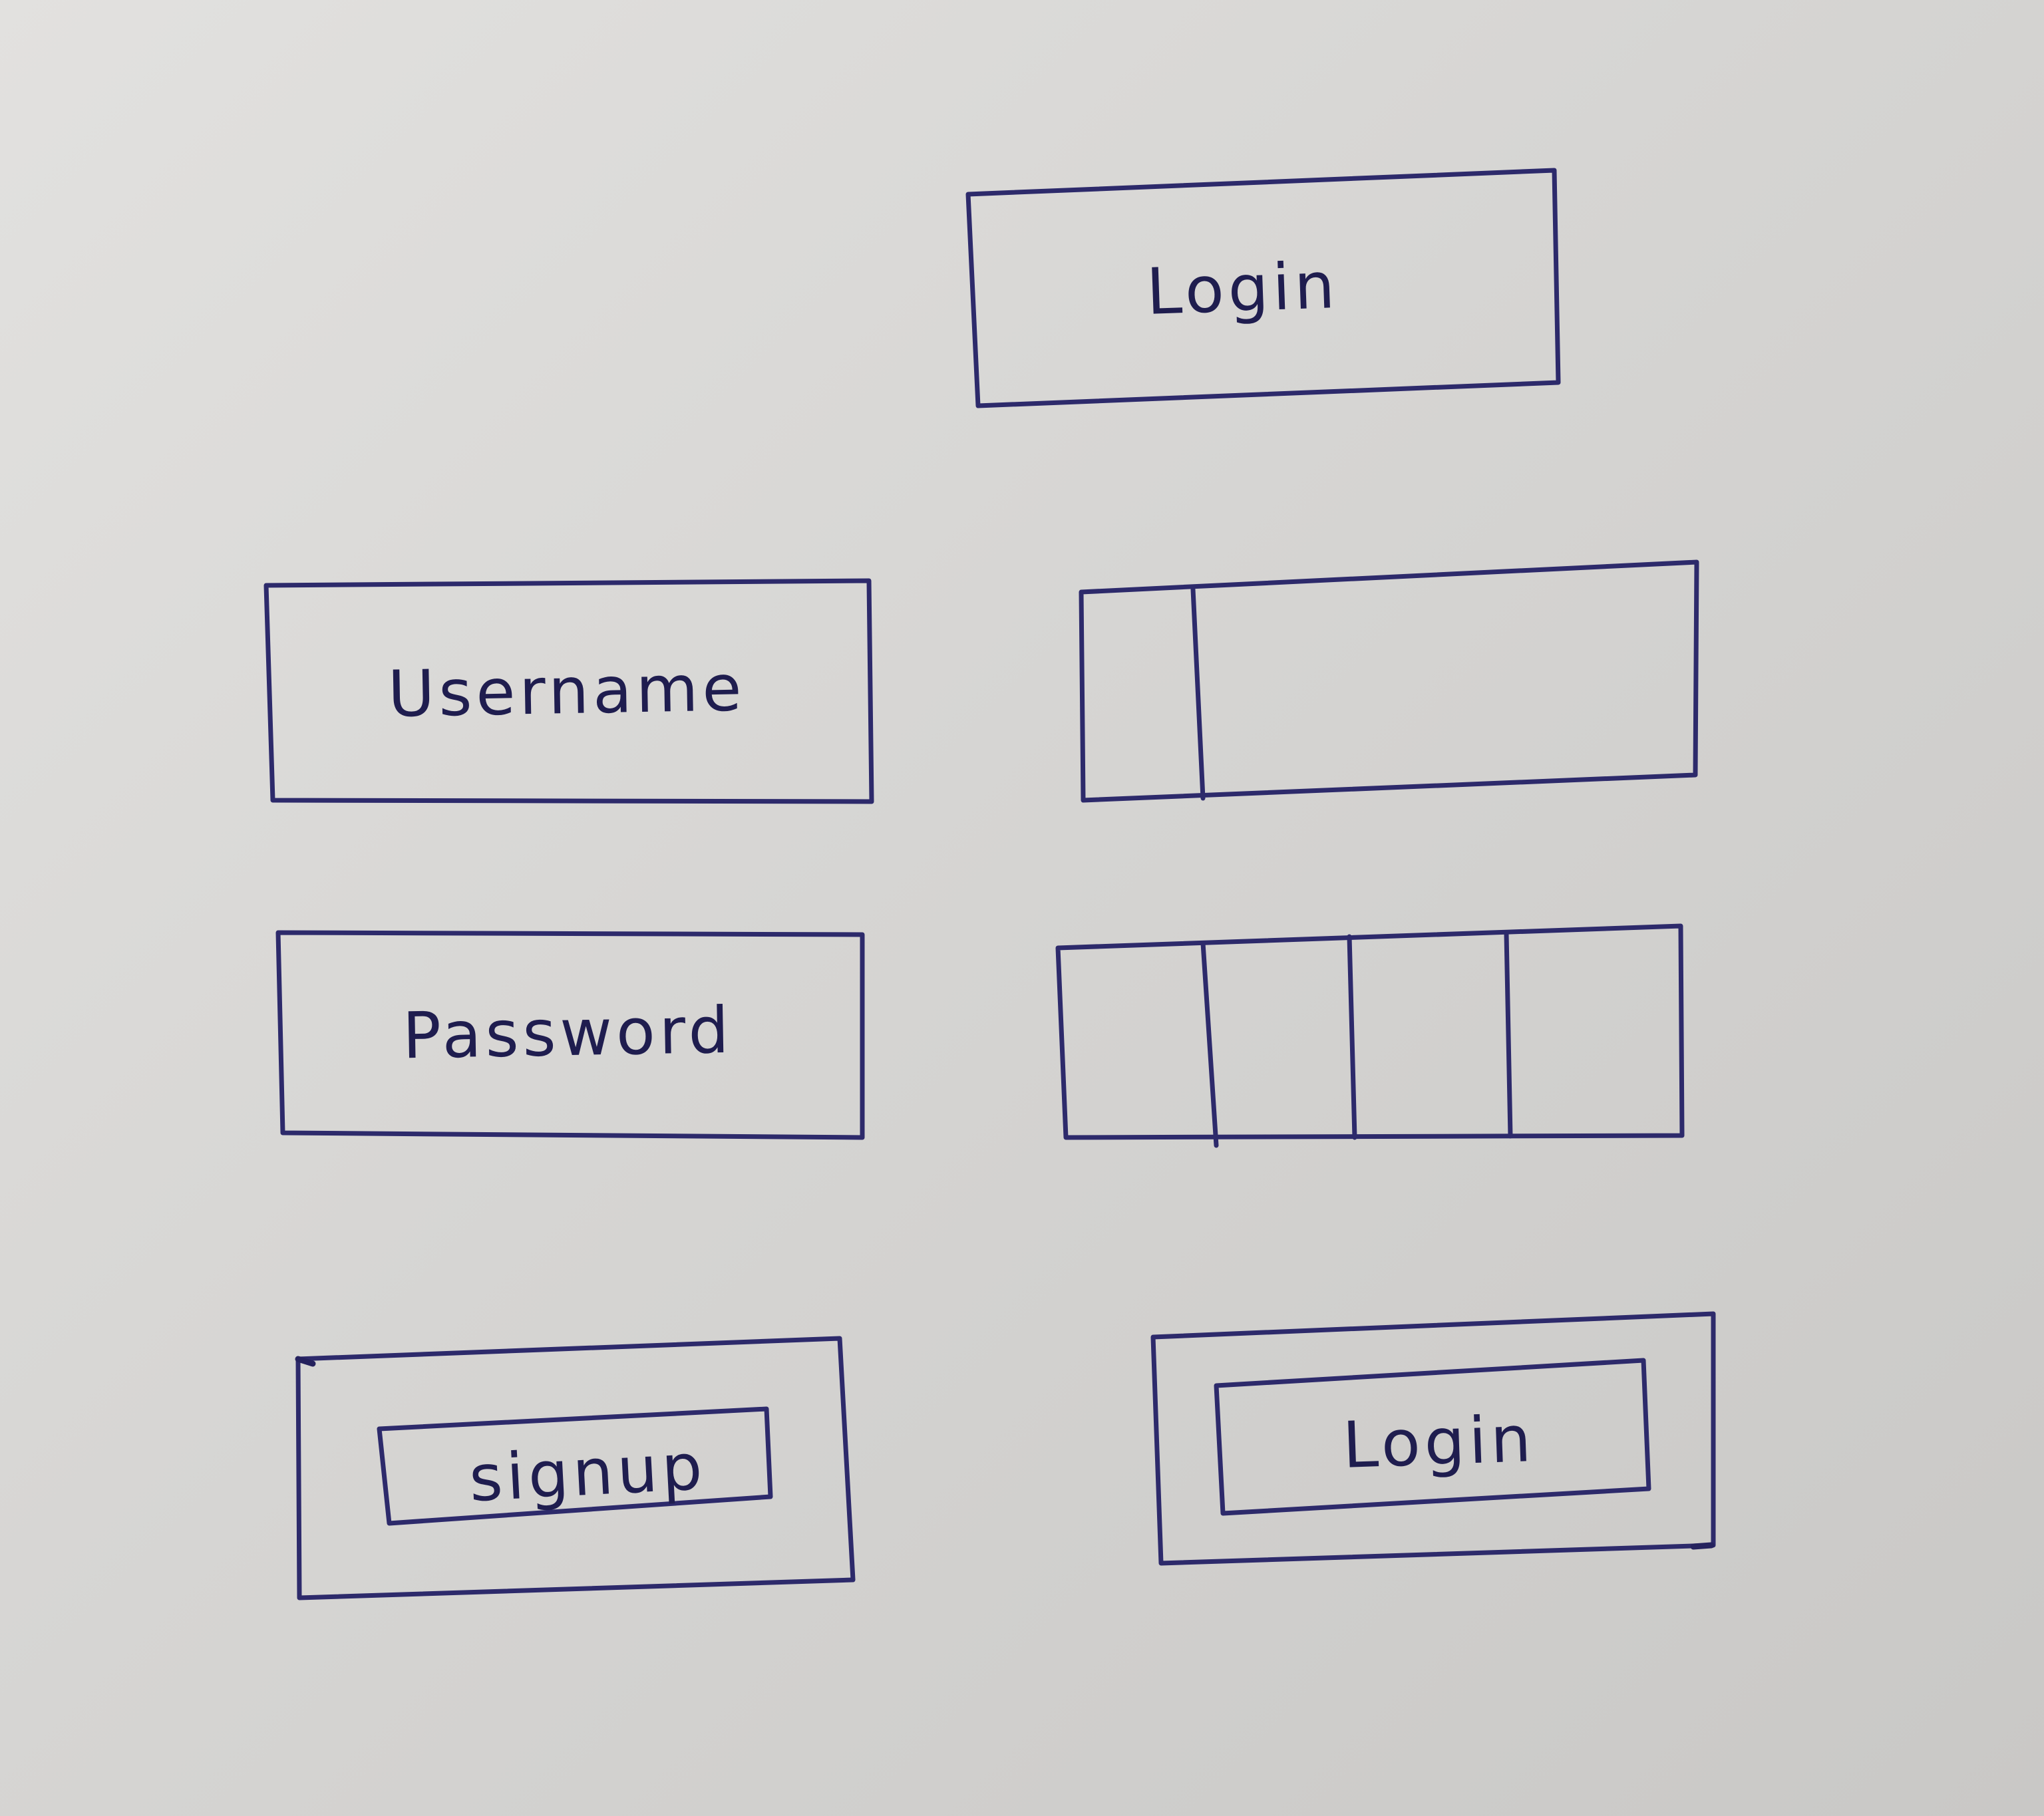  Describe the element at coordinates (1198, 694) in the screenshot. I see `username-input-divider` at that location.